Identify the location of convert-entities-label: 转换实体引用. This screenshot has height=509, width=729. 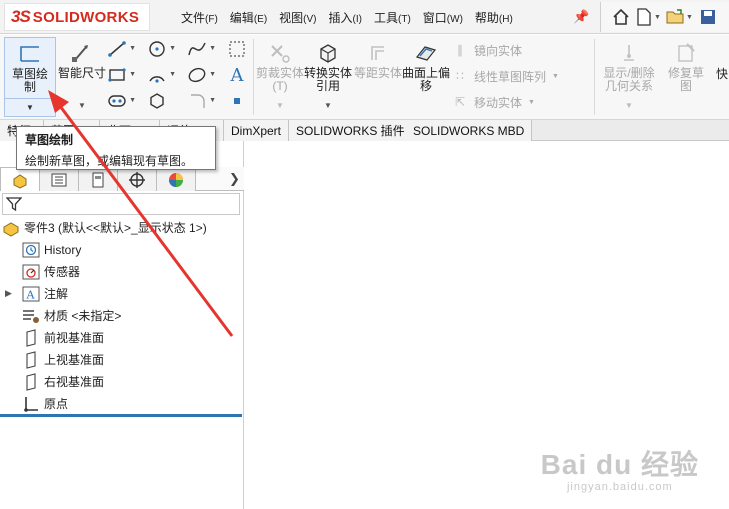
(328, 79).